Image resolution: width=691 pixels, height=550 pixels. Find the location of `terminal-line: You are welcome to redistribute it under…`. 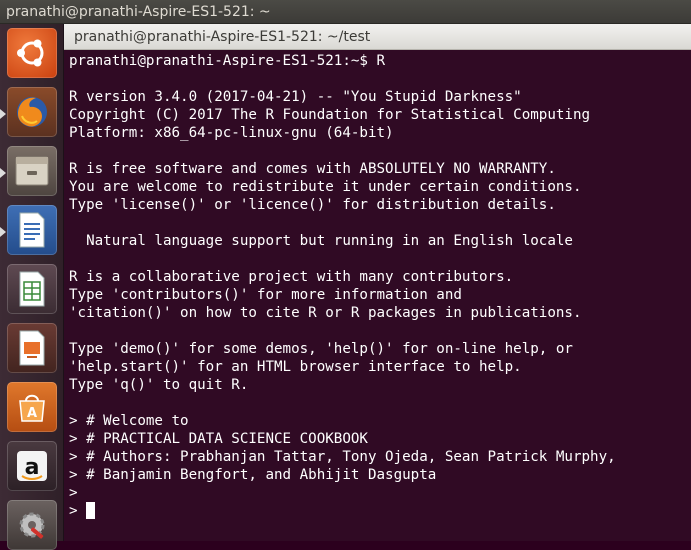

terminal-line: You are welcome to redistribute it under… is located at coordinates (325, 187).